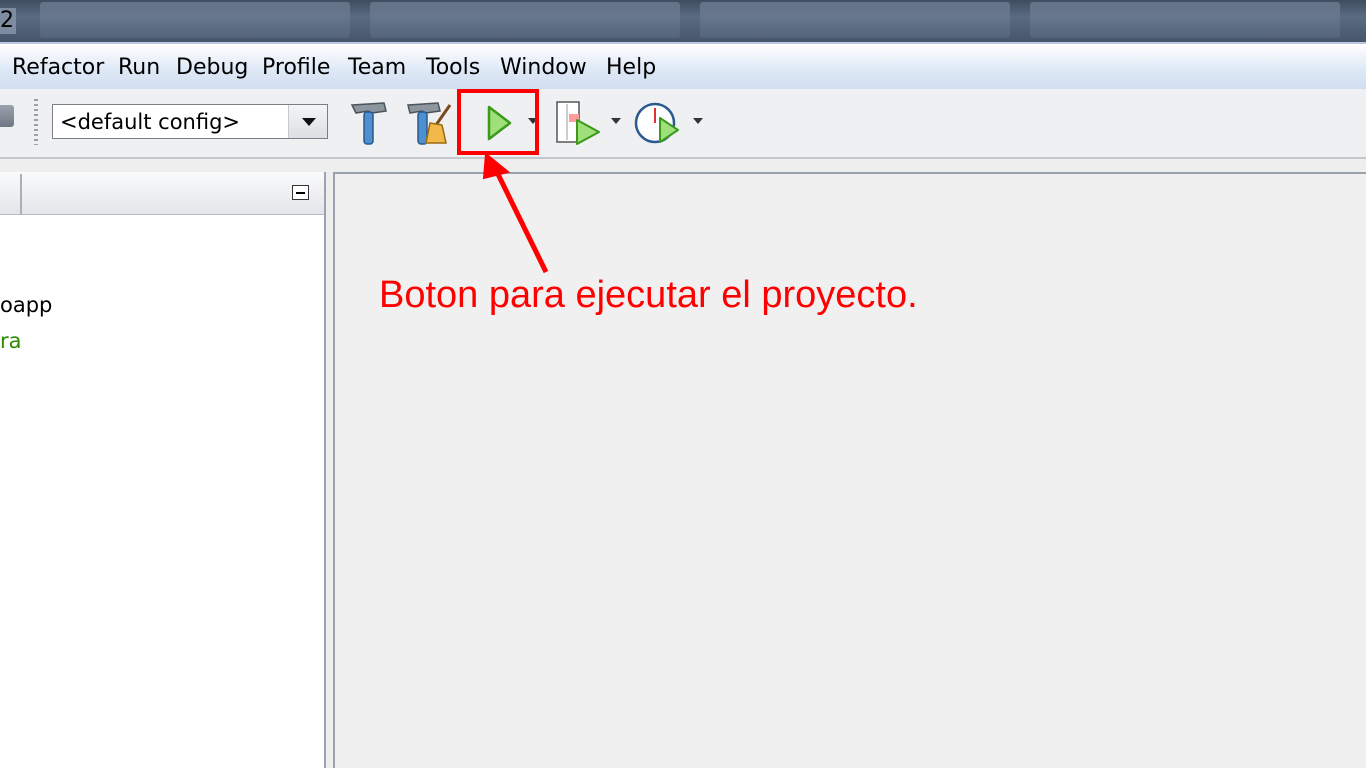 This screenshot has width=1366, height=768. I want to click on annotation-text: Boton para ejecutar el proyecto., so click(648, 295).